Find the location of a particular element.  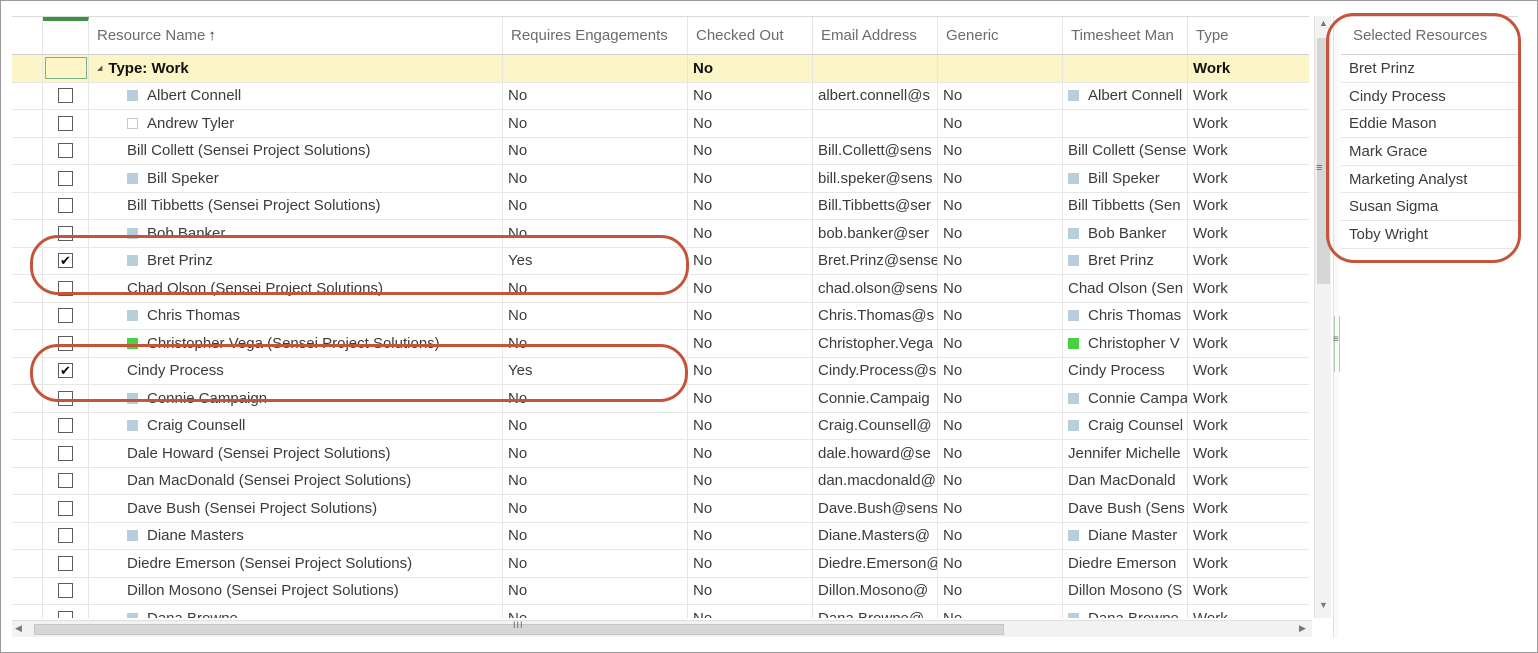

email-cell: dale.howard@se is located at coordinates (875, 453).